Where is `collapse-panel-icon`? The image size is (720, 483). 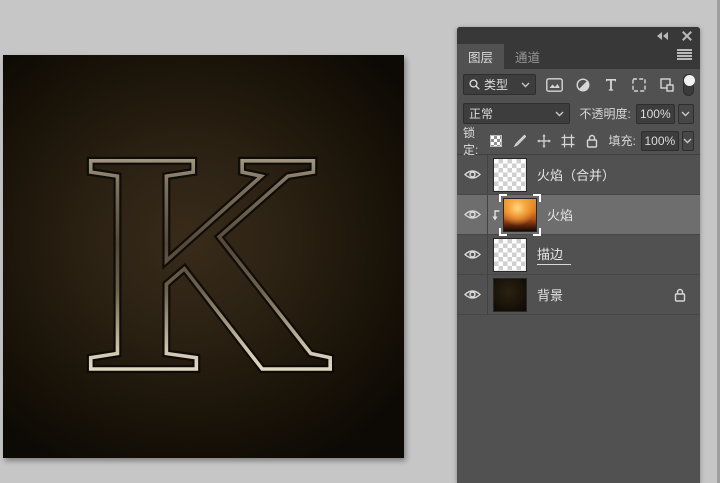 collapse-panel-icon is located at coordinates (662, 35).